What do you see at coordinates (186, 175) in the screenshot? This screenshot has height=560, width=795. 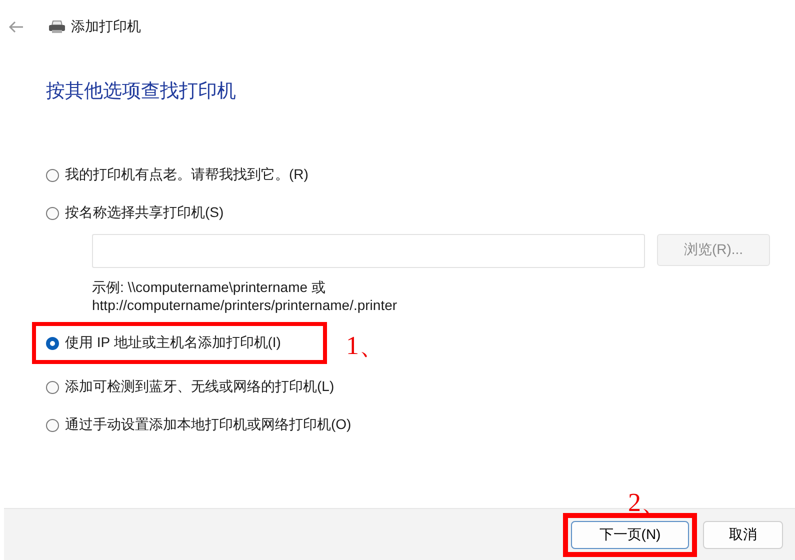 I see `option-label: 我的打印机有点老。请帮我找到它。(R)` at bounding box center [186, 175].